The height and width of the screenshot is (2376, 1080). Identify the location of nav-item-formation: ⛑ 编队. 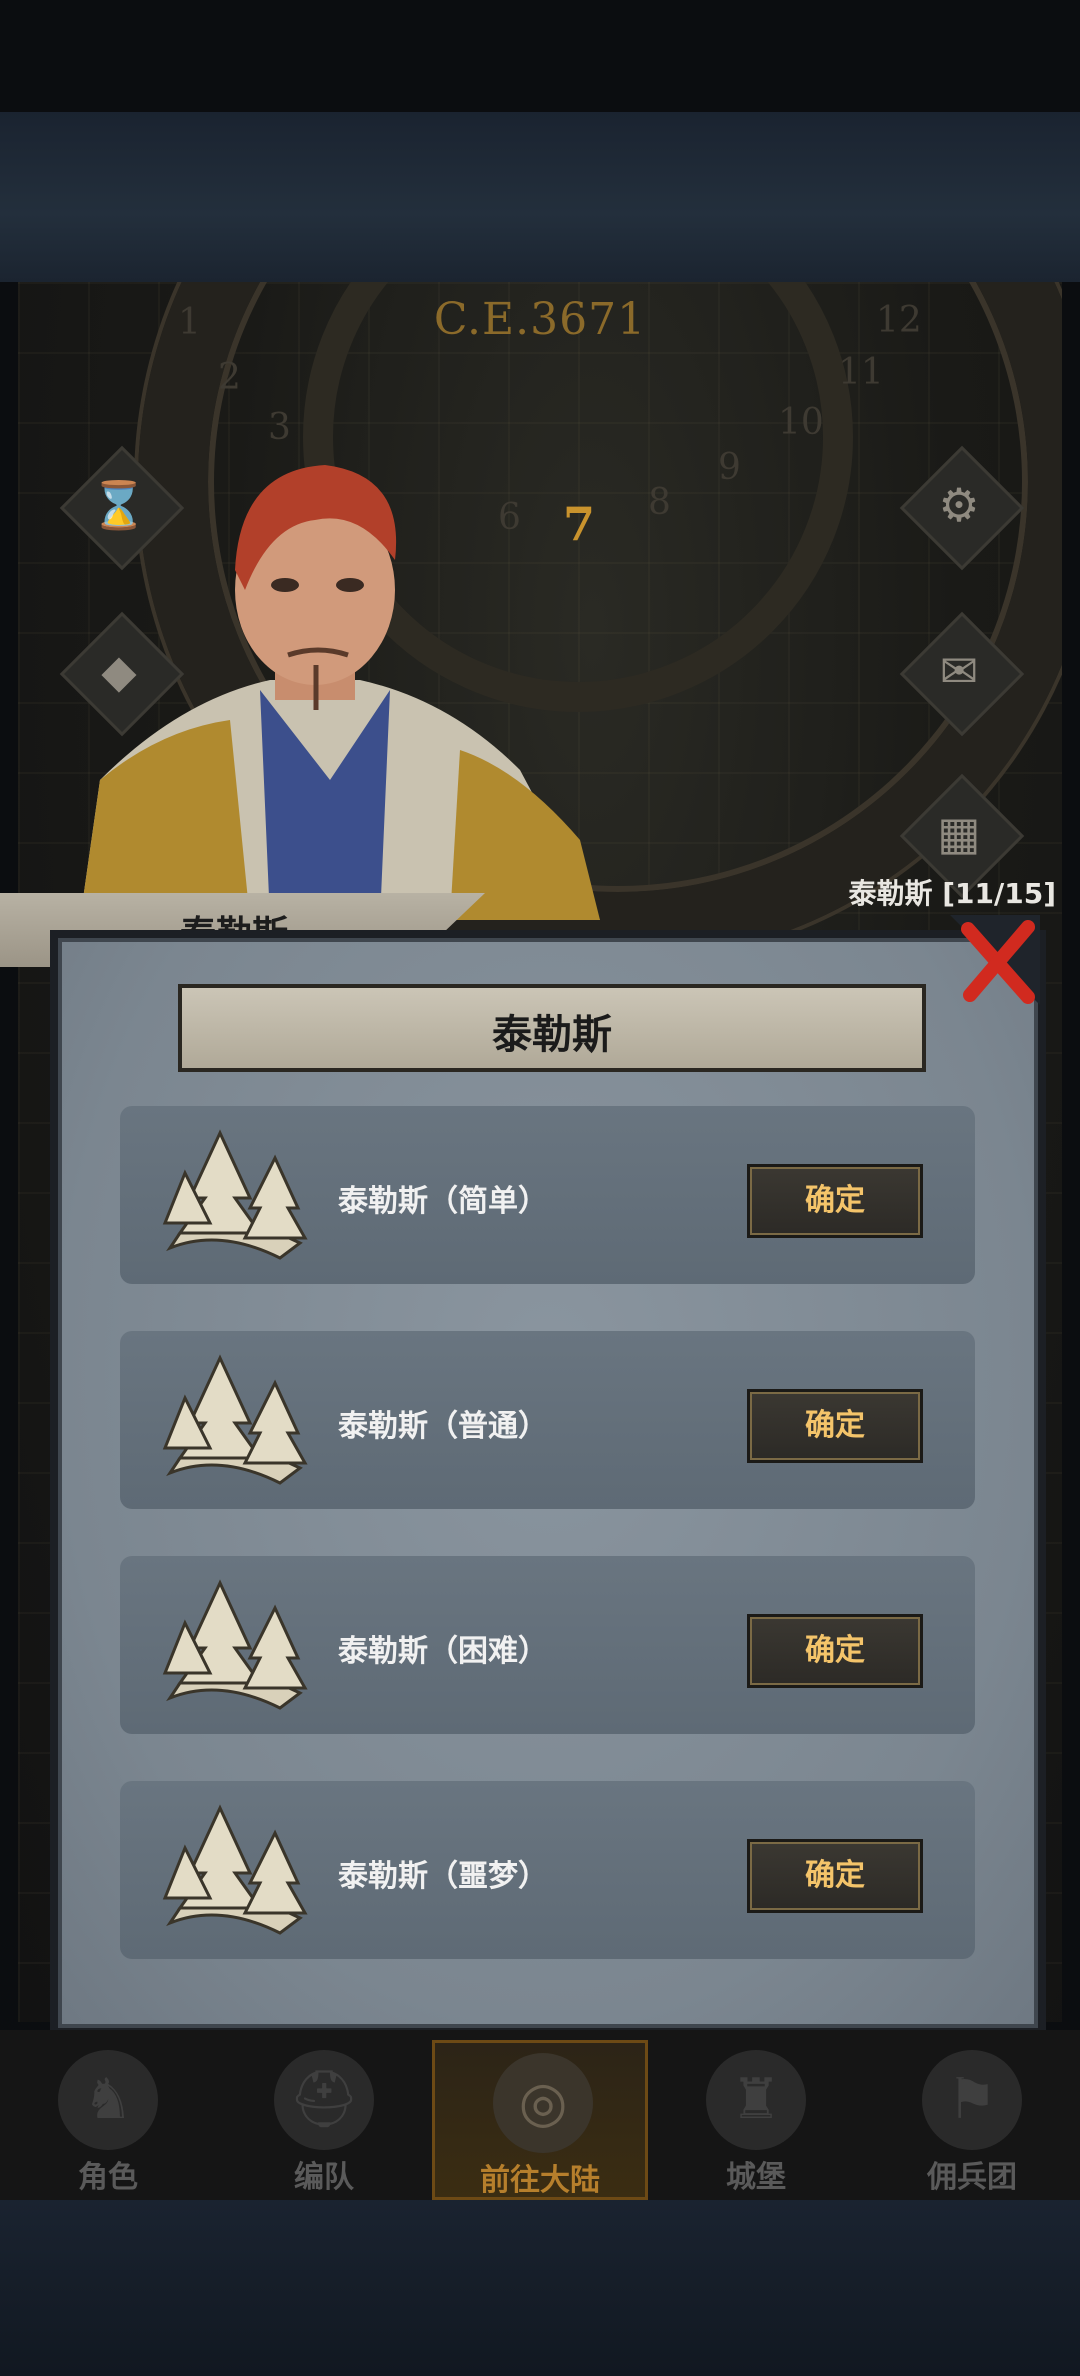
(324, 2120).